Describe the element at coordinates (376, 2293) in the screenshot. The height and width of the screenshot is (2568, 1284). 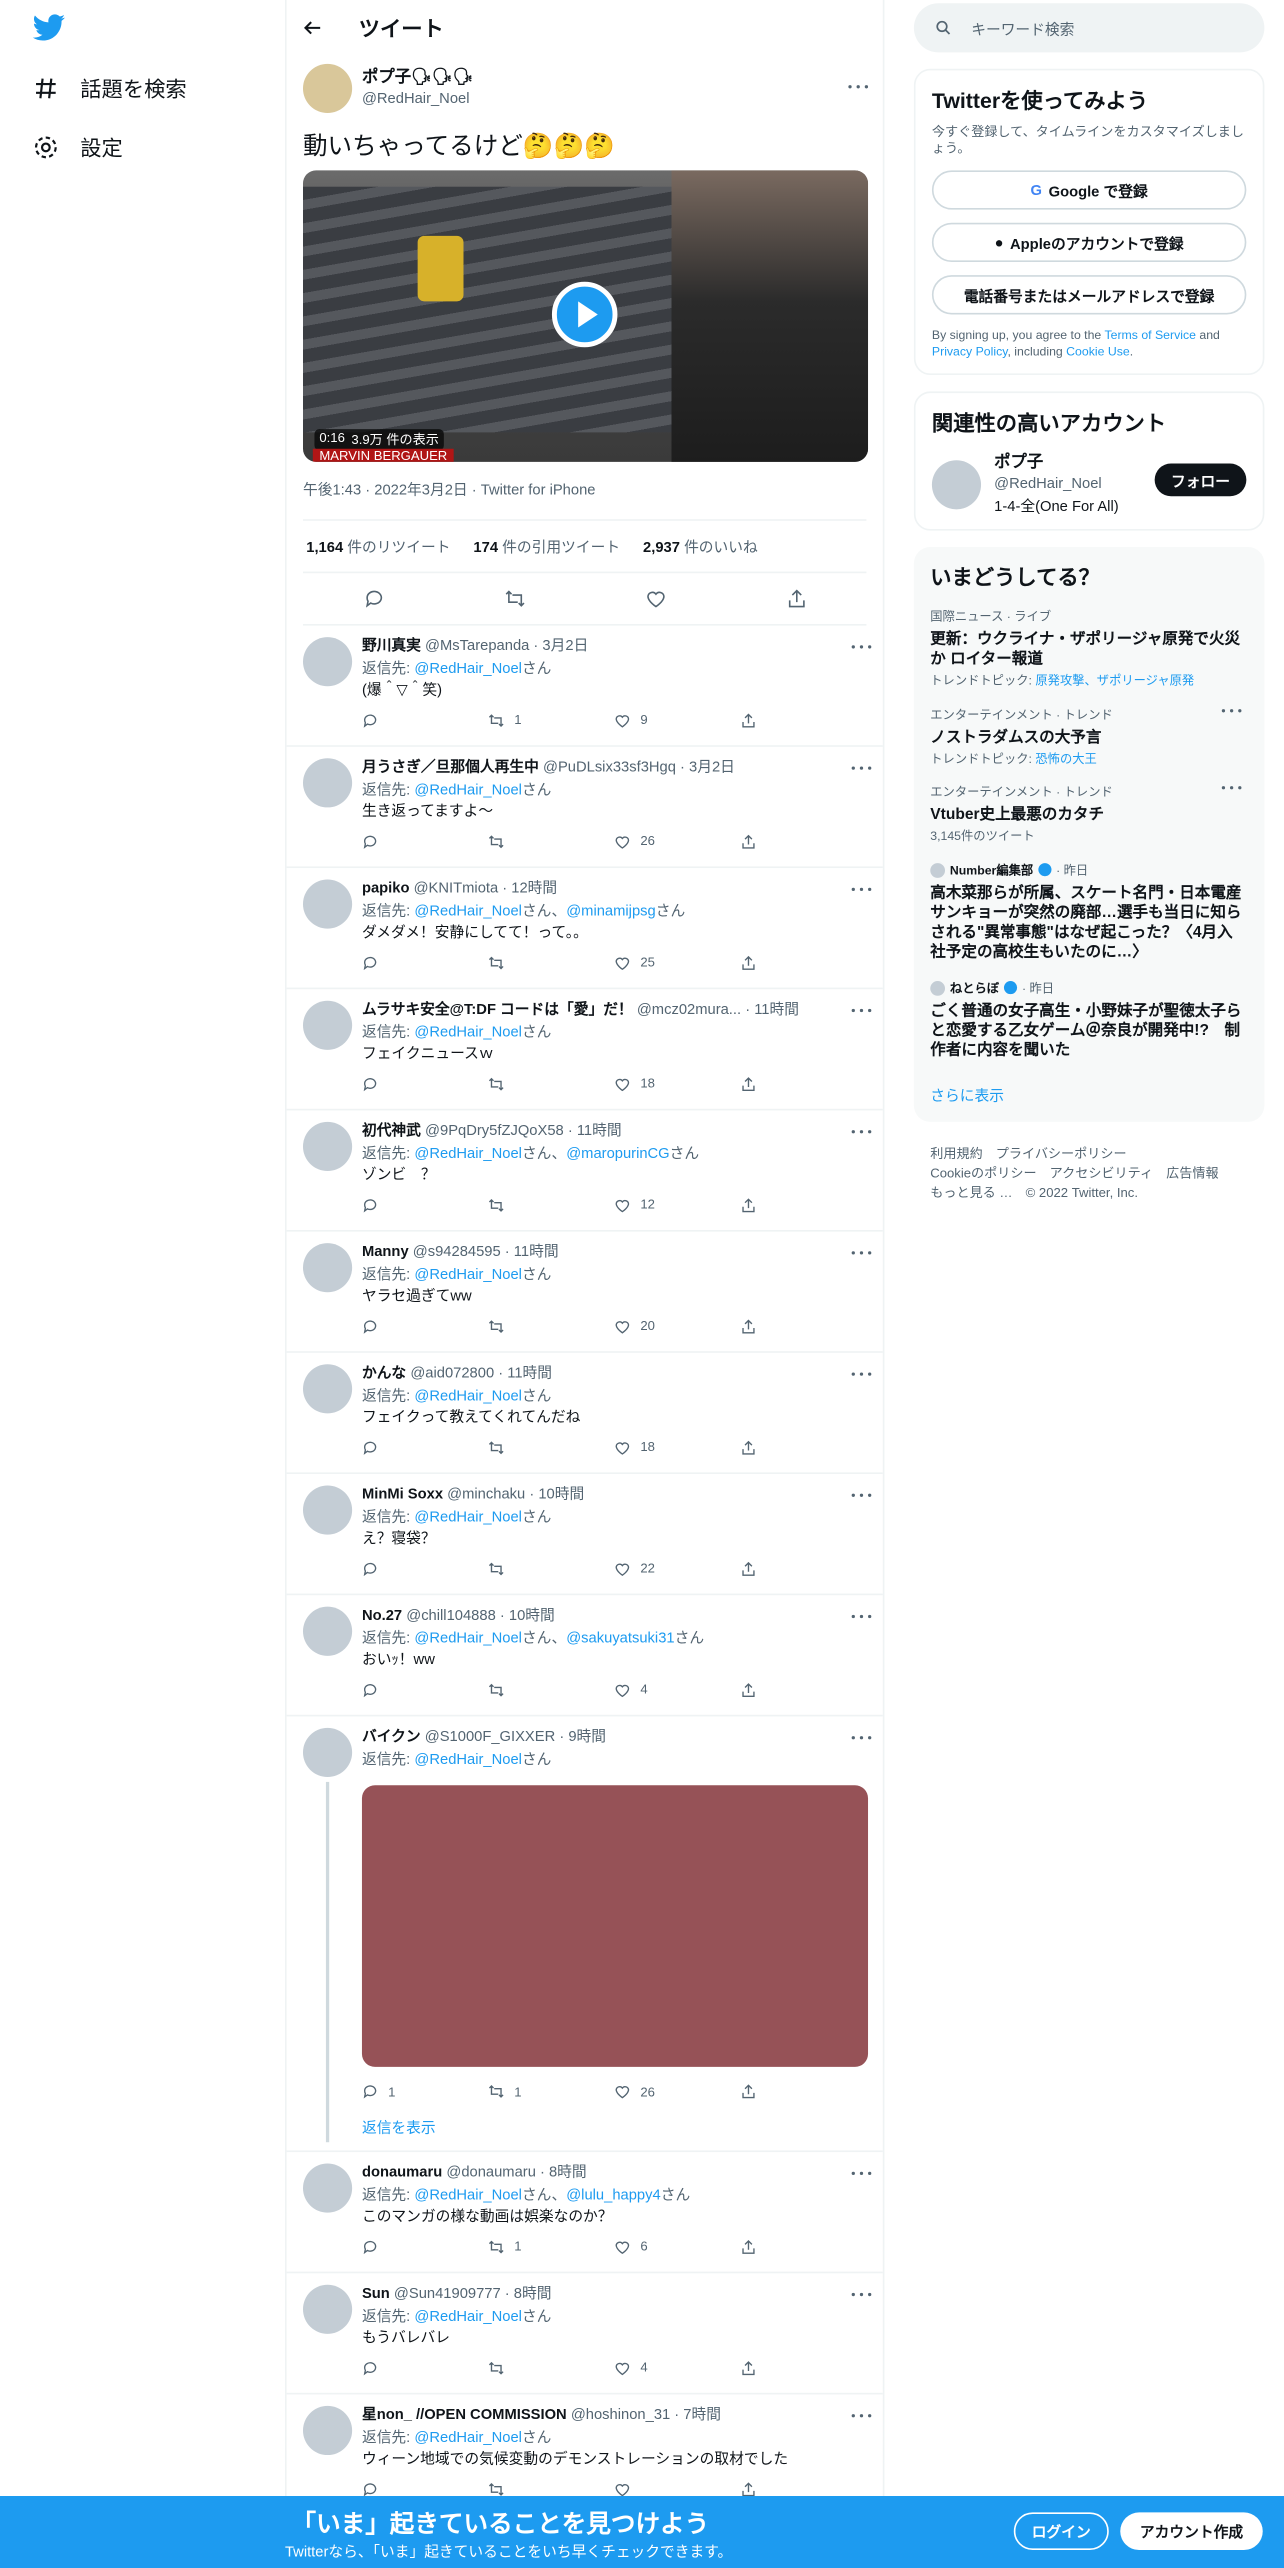
I see `reply-author-name: Sun` at that location.